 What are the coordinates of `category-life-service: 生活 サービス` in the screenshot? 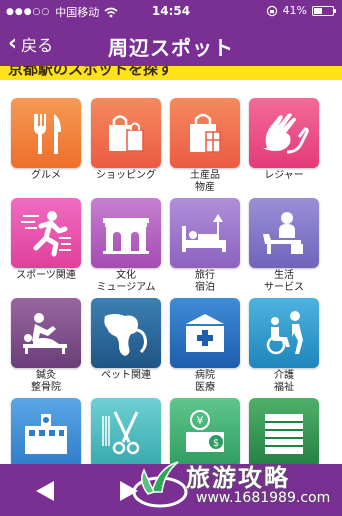 It's located at (284, 246).